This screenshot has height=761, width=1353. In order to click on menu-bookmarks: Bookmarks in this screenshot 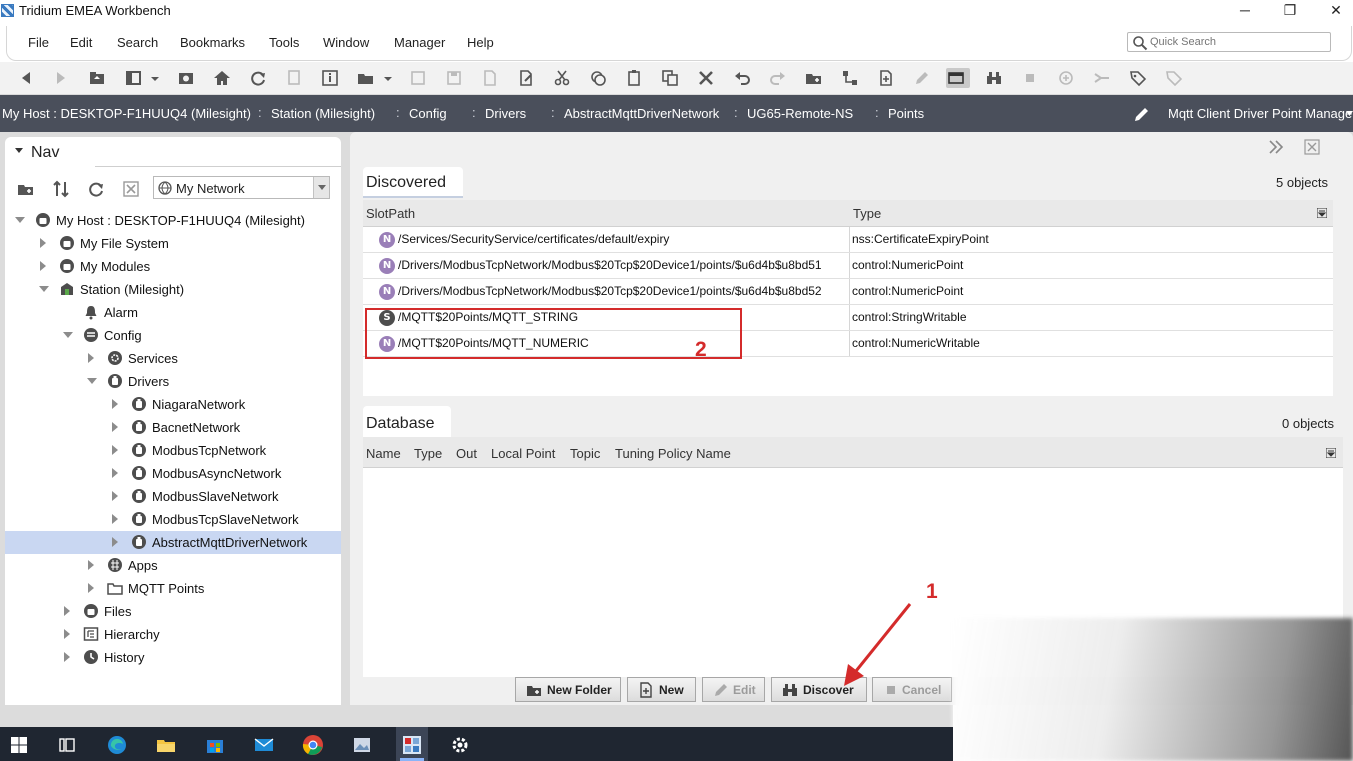, I will do `click(212, 42)`.